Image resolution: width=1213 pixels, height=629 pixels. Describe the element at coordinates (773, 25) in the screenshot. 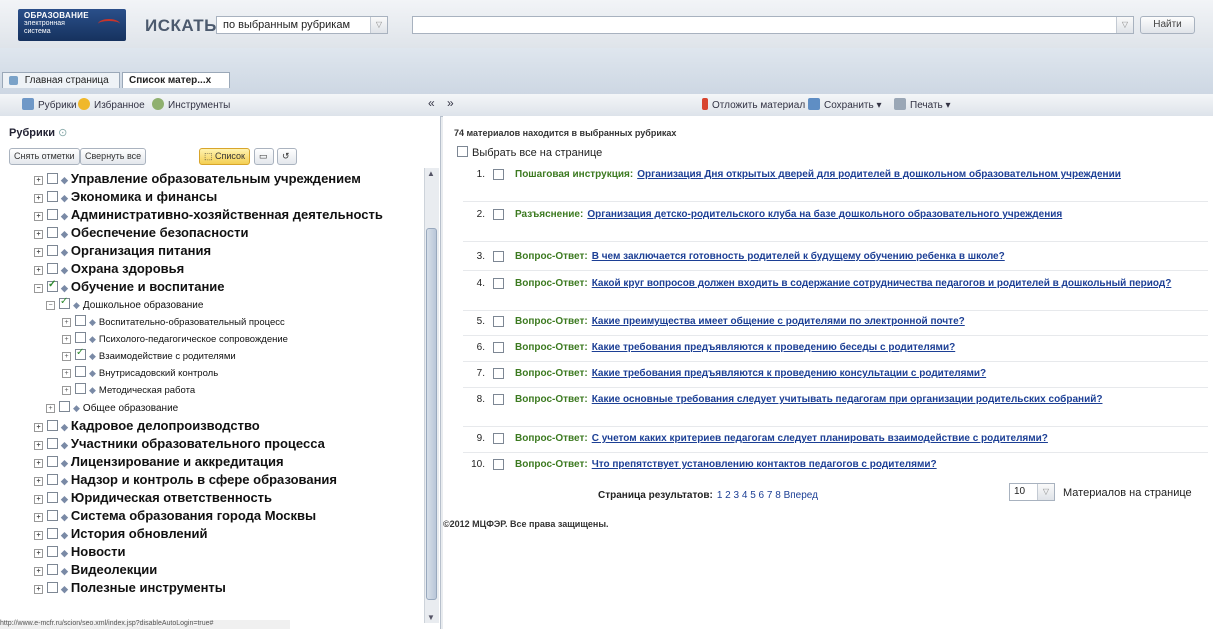

I see `search-input: ▽` at that location.